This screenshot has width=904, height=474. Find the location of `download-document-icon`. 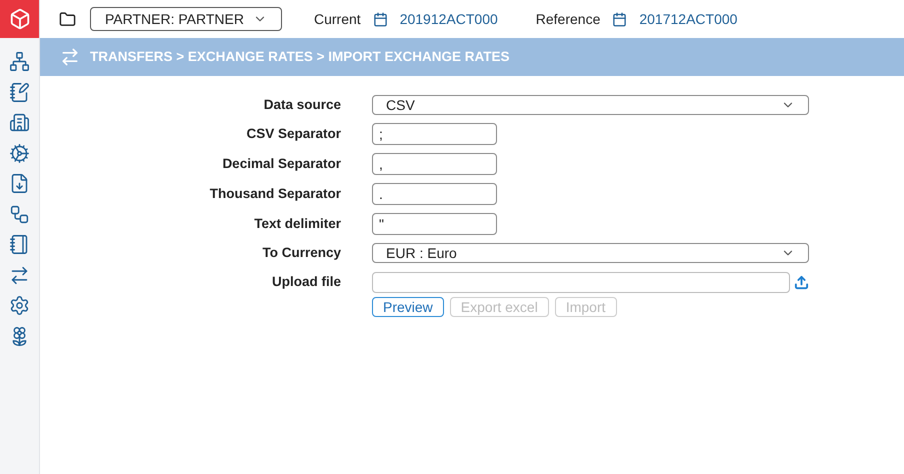

download-document-icon is located at coordinates (19, 183).